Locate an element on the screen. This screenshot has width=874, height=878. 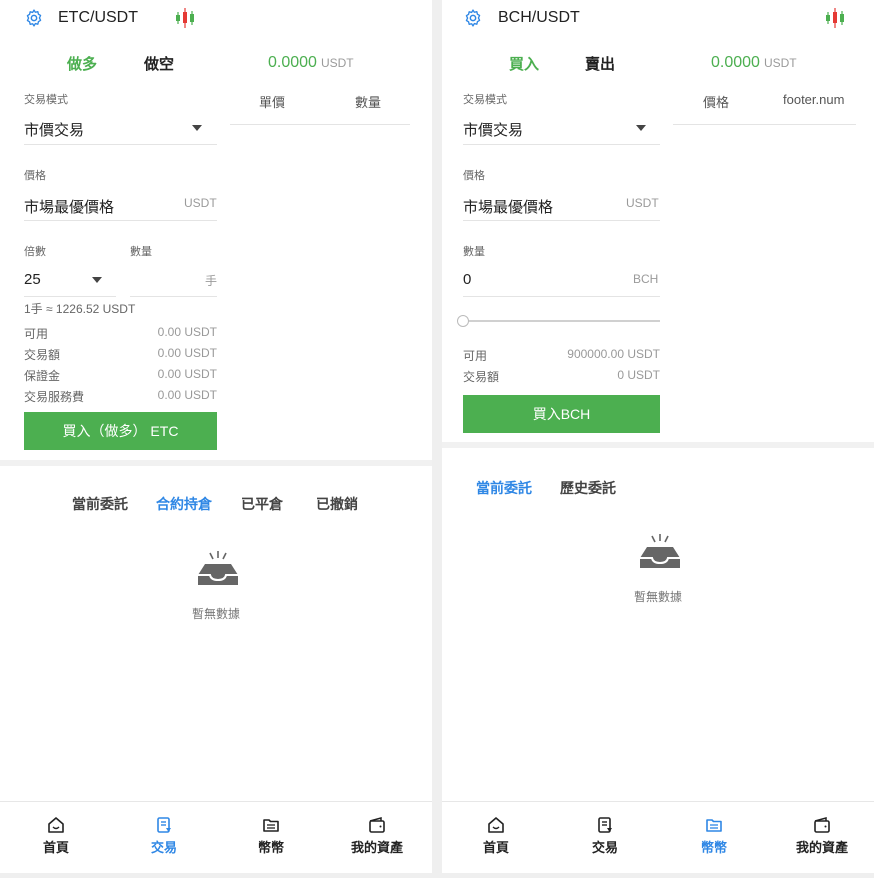
info-value: 900000.00 USDT is located at coordinates (613, 354).